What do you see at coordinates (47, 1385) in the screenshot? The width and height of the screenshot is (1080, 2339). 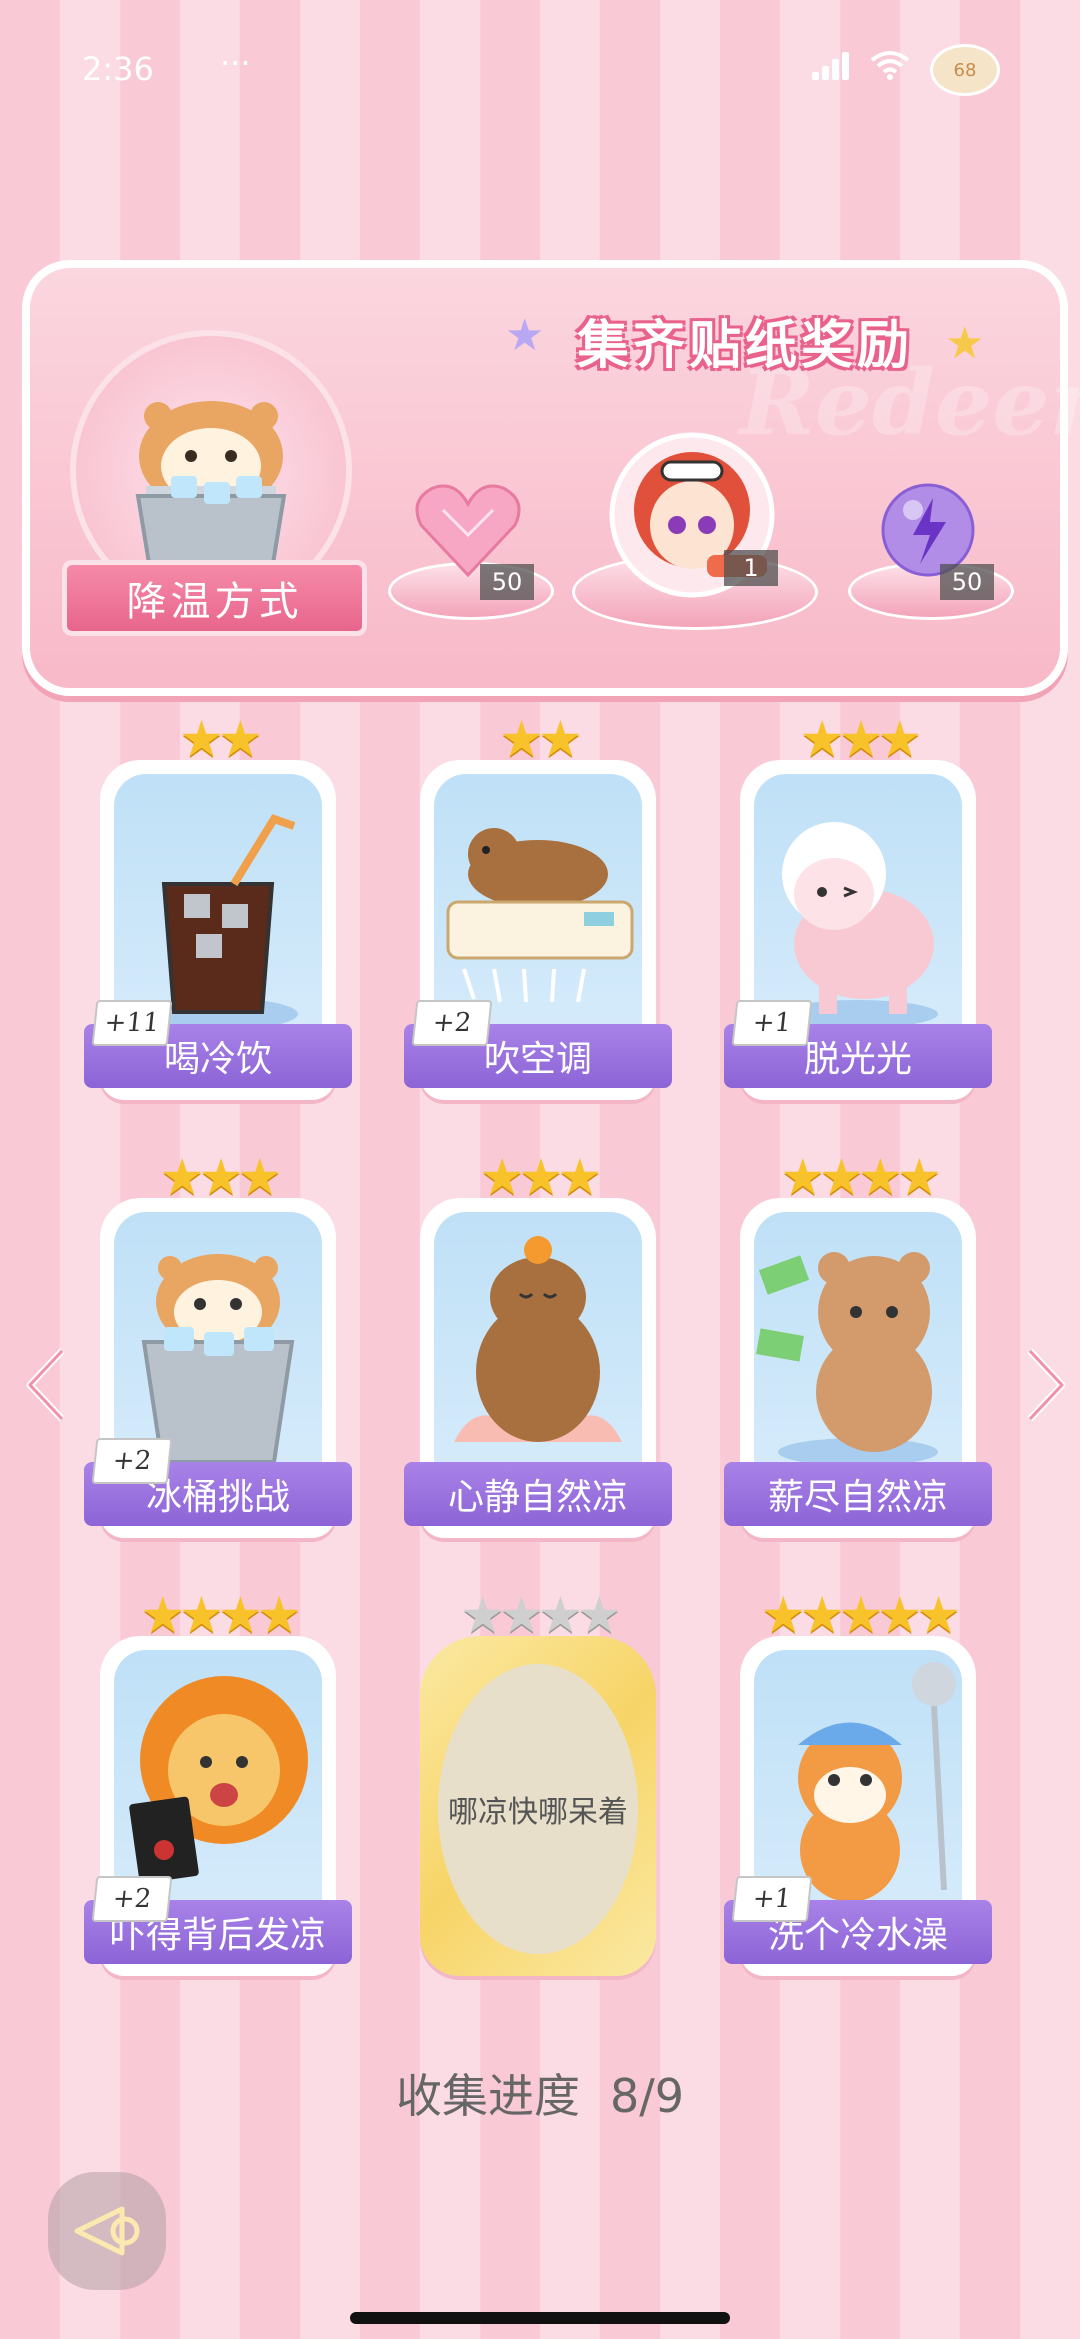 I see `prev-page-arrow-icon` at bounding box center [47, 1385].